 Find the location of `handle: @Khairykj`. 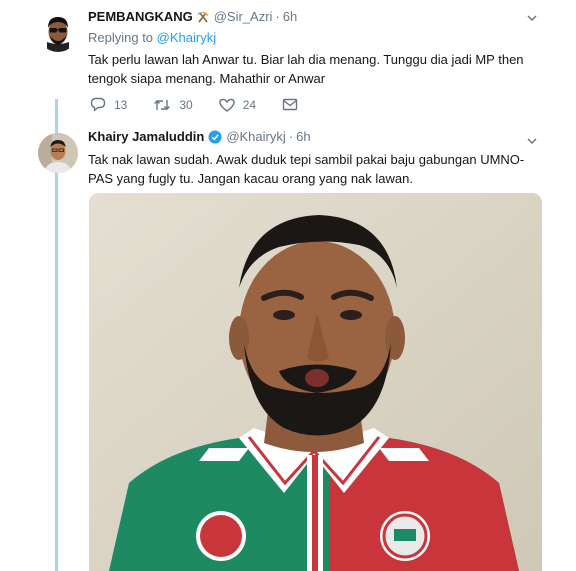

handle: @Khairykj is located at coordinates (255, 136).